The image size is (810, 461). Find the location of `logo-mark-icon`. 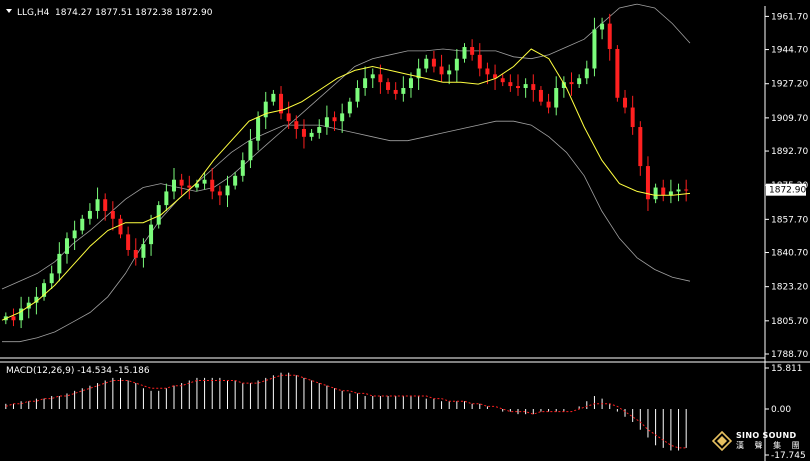

logo-mark-icon is located at coordinates (722, 441).